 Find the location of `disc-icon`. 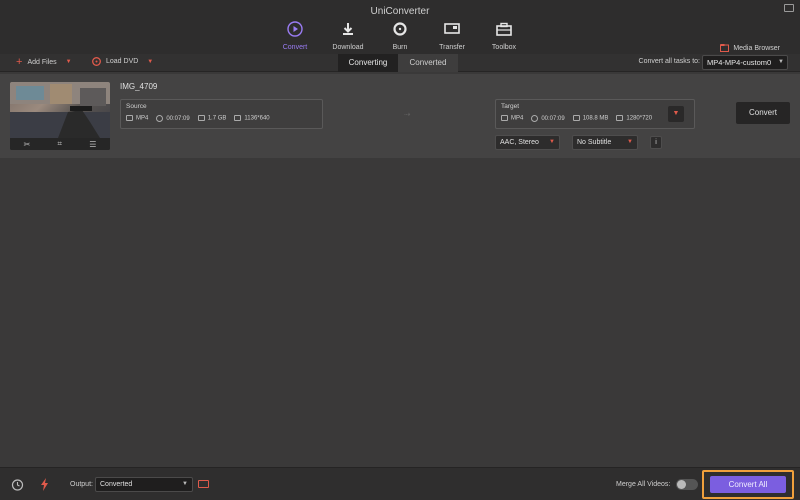

disc-icon is located at coordinates (400, 29).